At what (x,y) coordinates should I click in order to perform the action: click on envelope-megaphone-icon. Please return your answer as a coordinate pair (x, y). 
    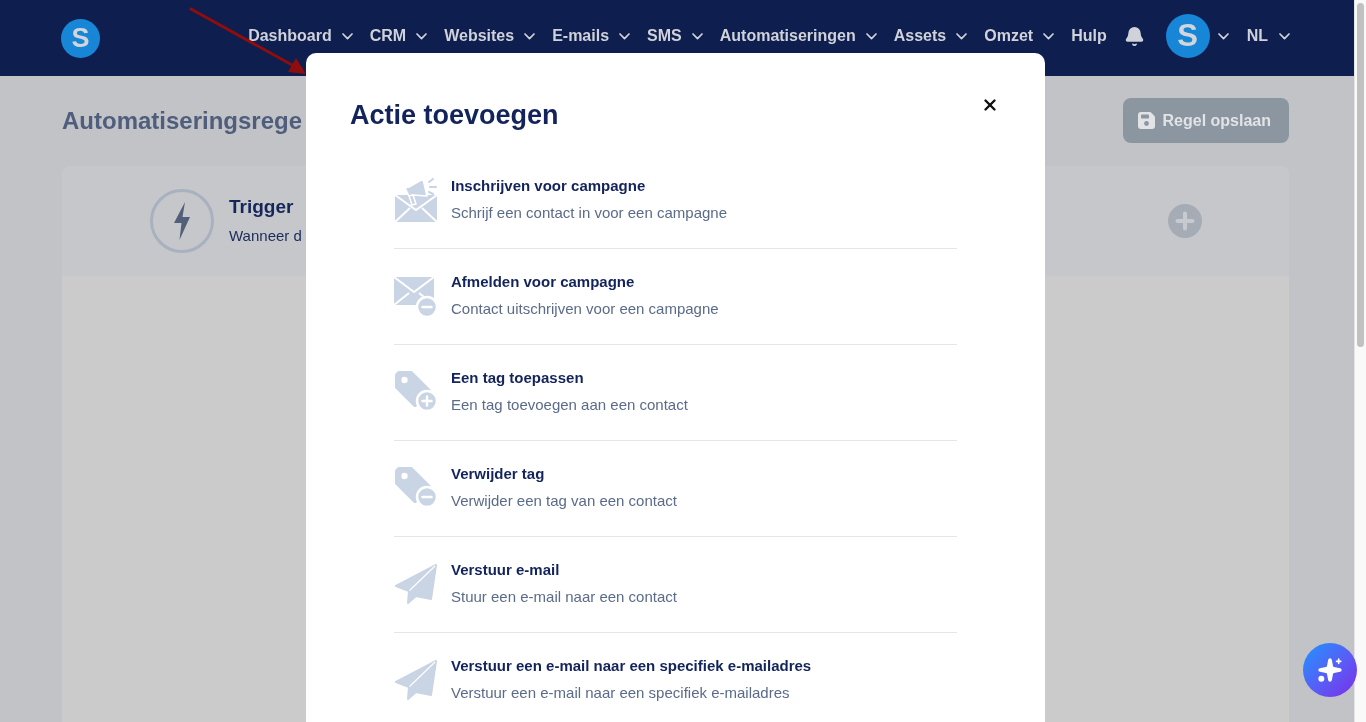
    Looking at the image, I should click on (416, 199).